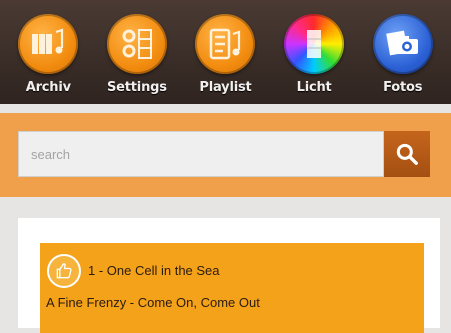 The height and width of the screenshot is (333, 451). Describe the element at coordinates (225, 87) in the screenshot. I see `nav-playlist-label: Playlist` at that location.